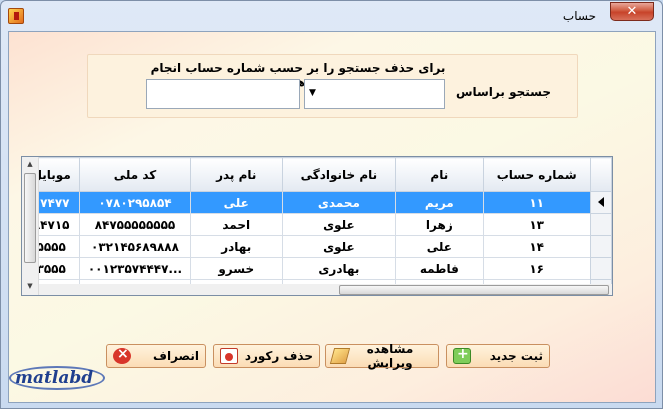 Image resolution: width=663 pixels, height=409 pixels. What do you see at coordinates (331, 16) in the screenshot?
I see `title-bar: حساب ✕` at bounding box center [331, 16].